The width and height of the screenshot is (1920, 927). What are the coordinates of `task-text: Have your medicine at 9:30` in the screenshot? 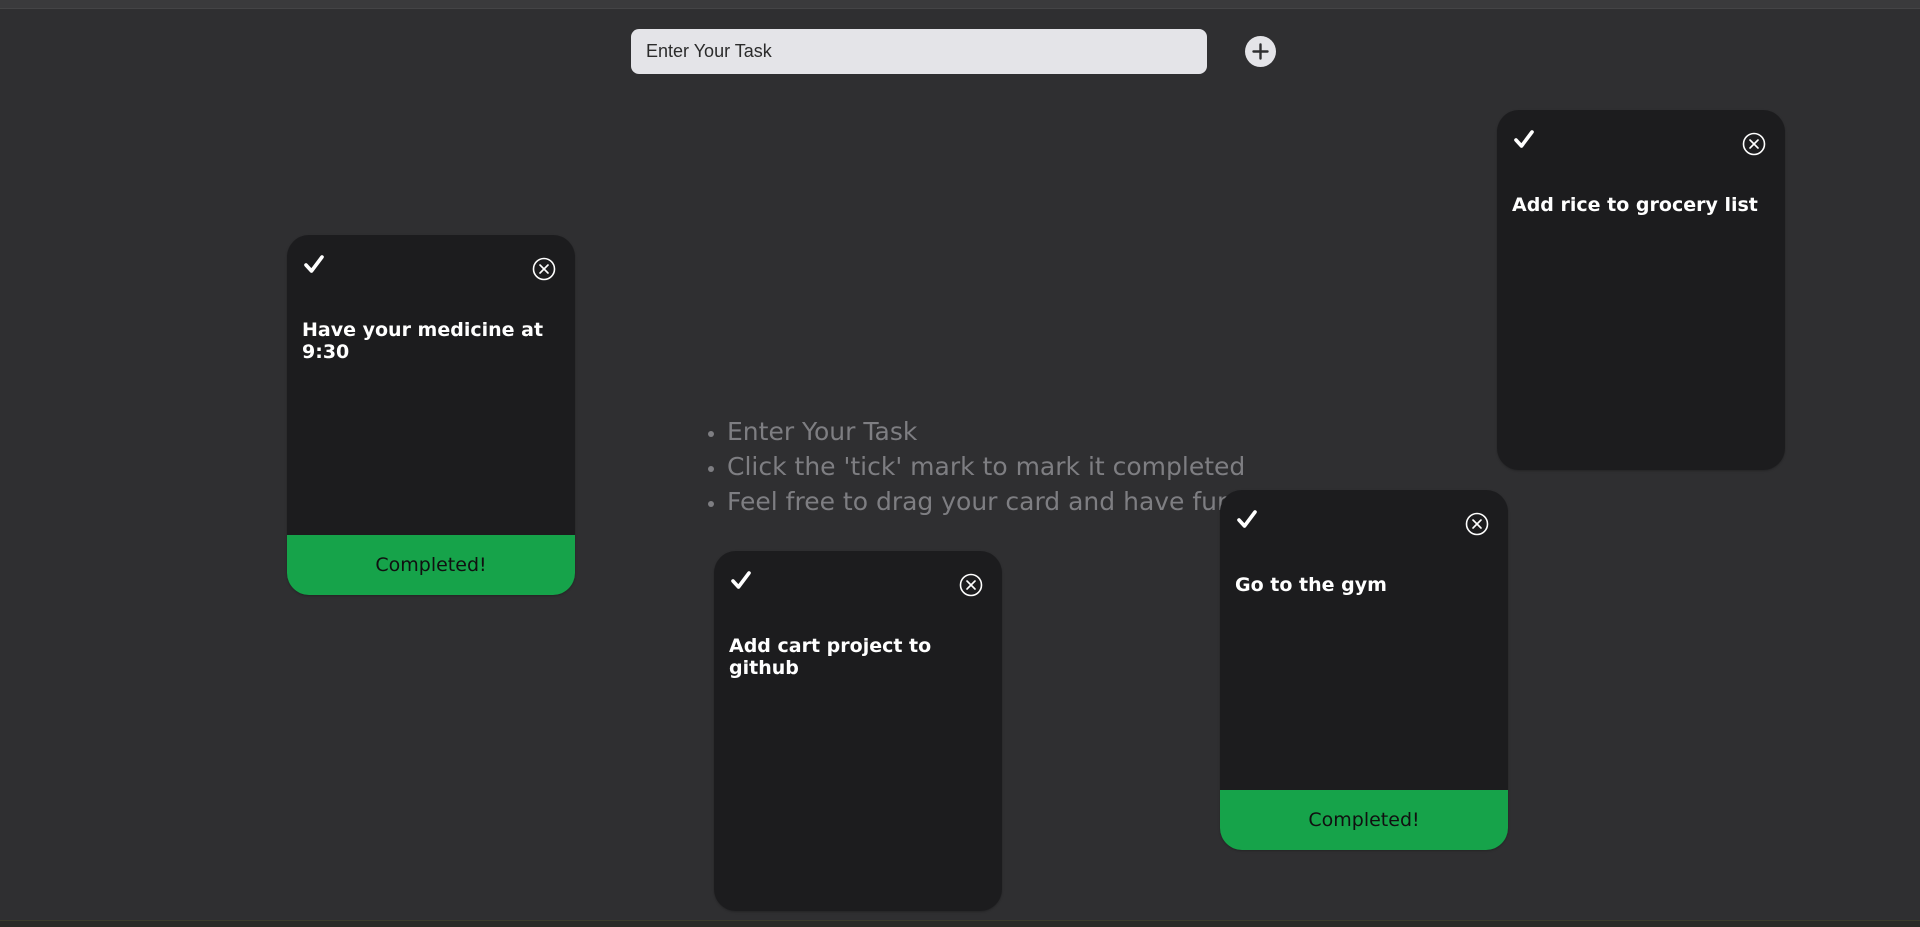 It's located at (423, 341).